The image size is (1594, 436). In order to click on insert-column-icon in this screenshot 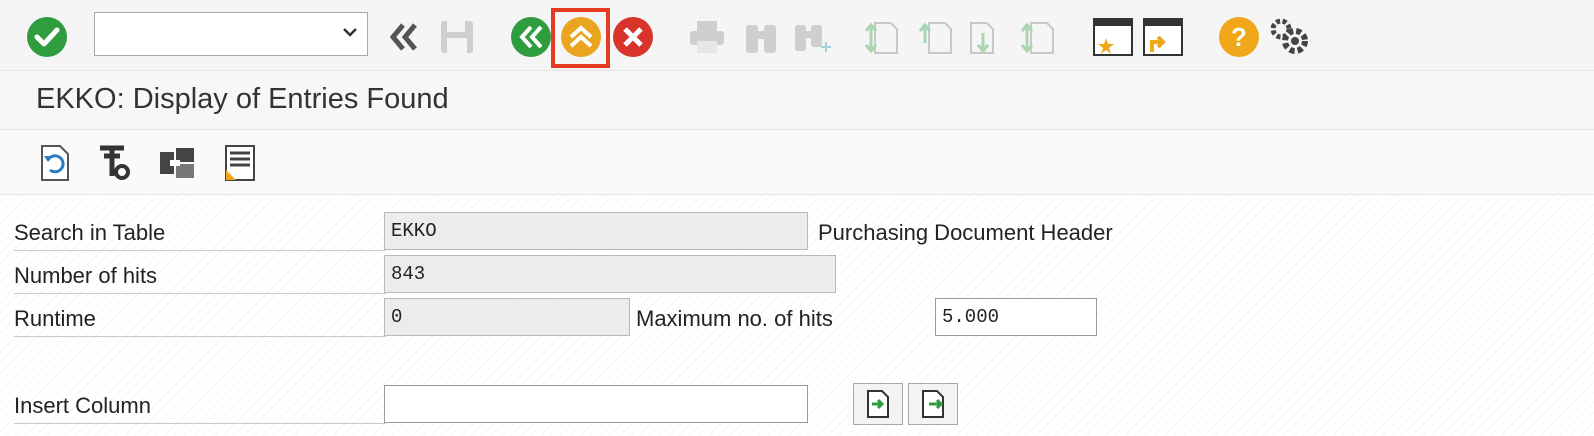, I will do `click(878, 404)`.